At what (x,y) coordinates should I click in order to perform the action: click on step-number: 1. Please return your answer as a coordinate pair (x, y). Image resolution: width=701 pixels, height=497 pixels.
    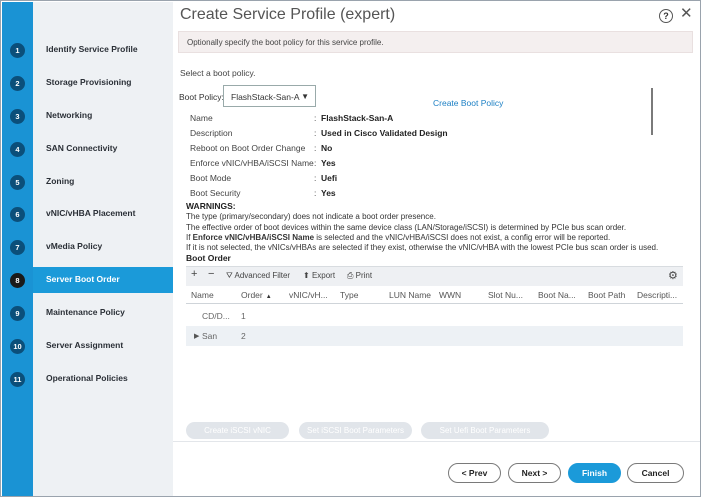
    Looking at the image, I should click on (17, 50).